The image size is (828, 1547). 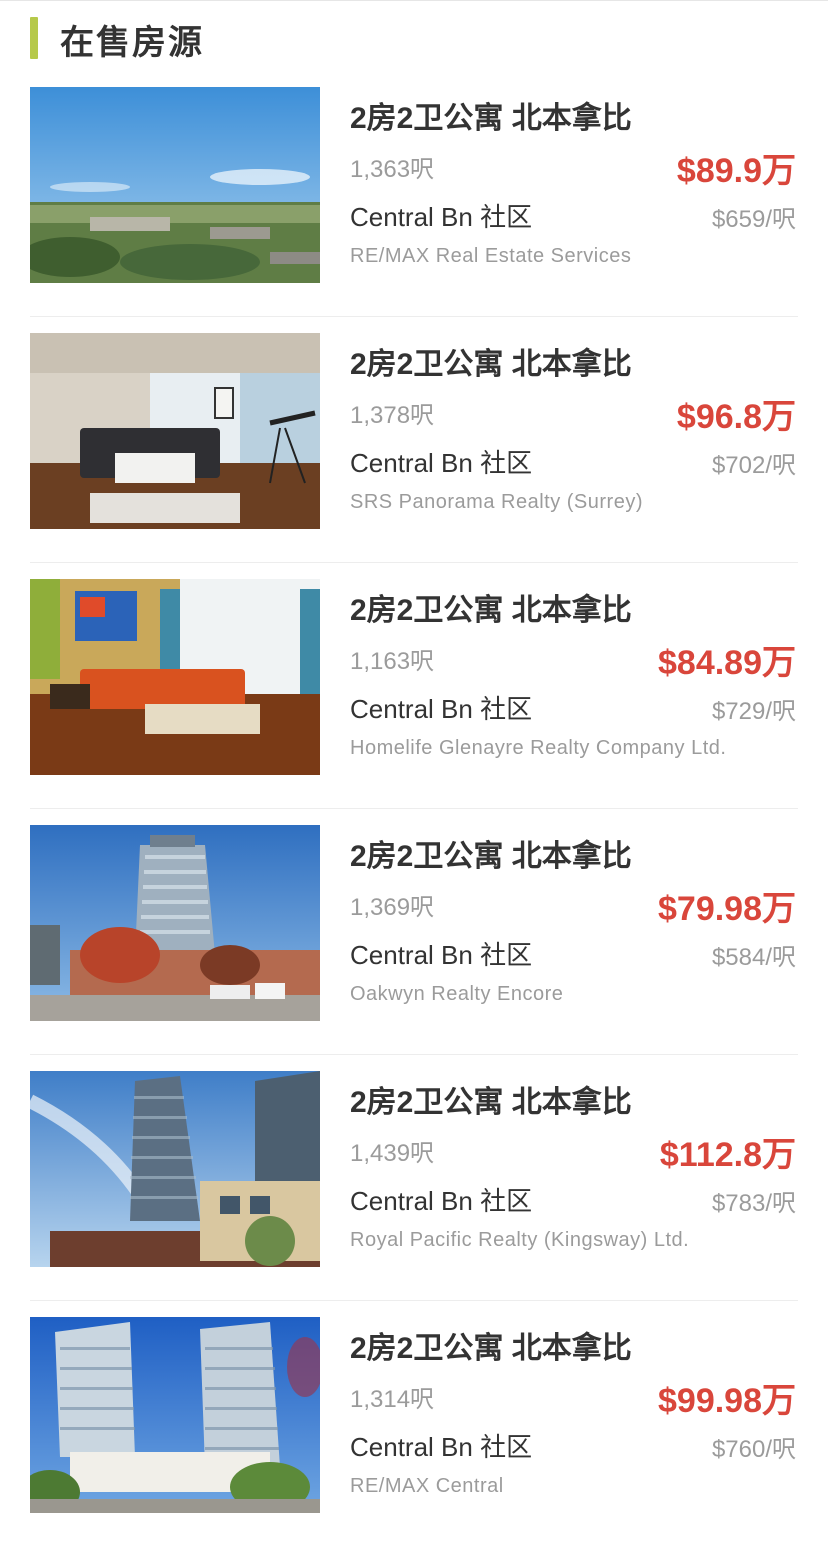 I want to click on section-header: 在售房源, so click(x=414, y=35).